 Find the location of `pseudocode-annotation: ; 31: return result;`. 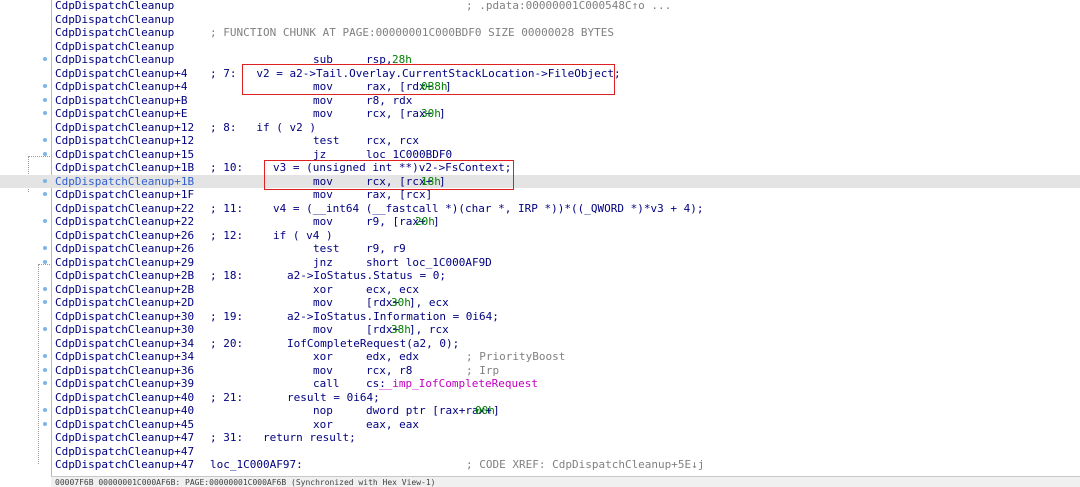

pseudocode-annotation: ; 31: return result; is located at coordinates (283, 437).